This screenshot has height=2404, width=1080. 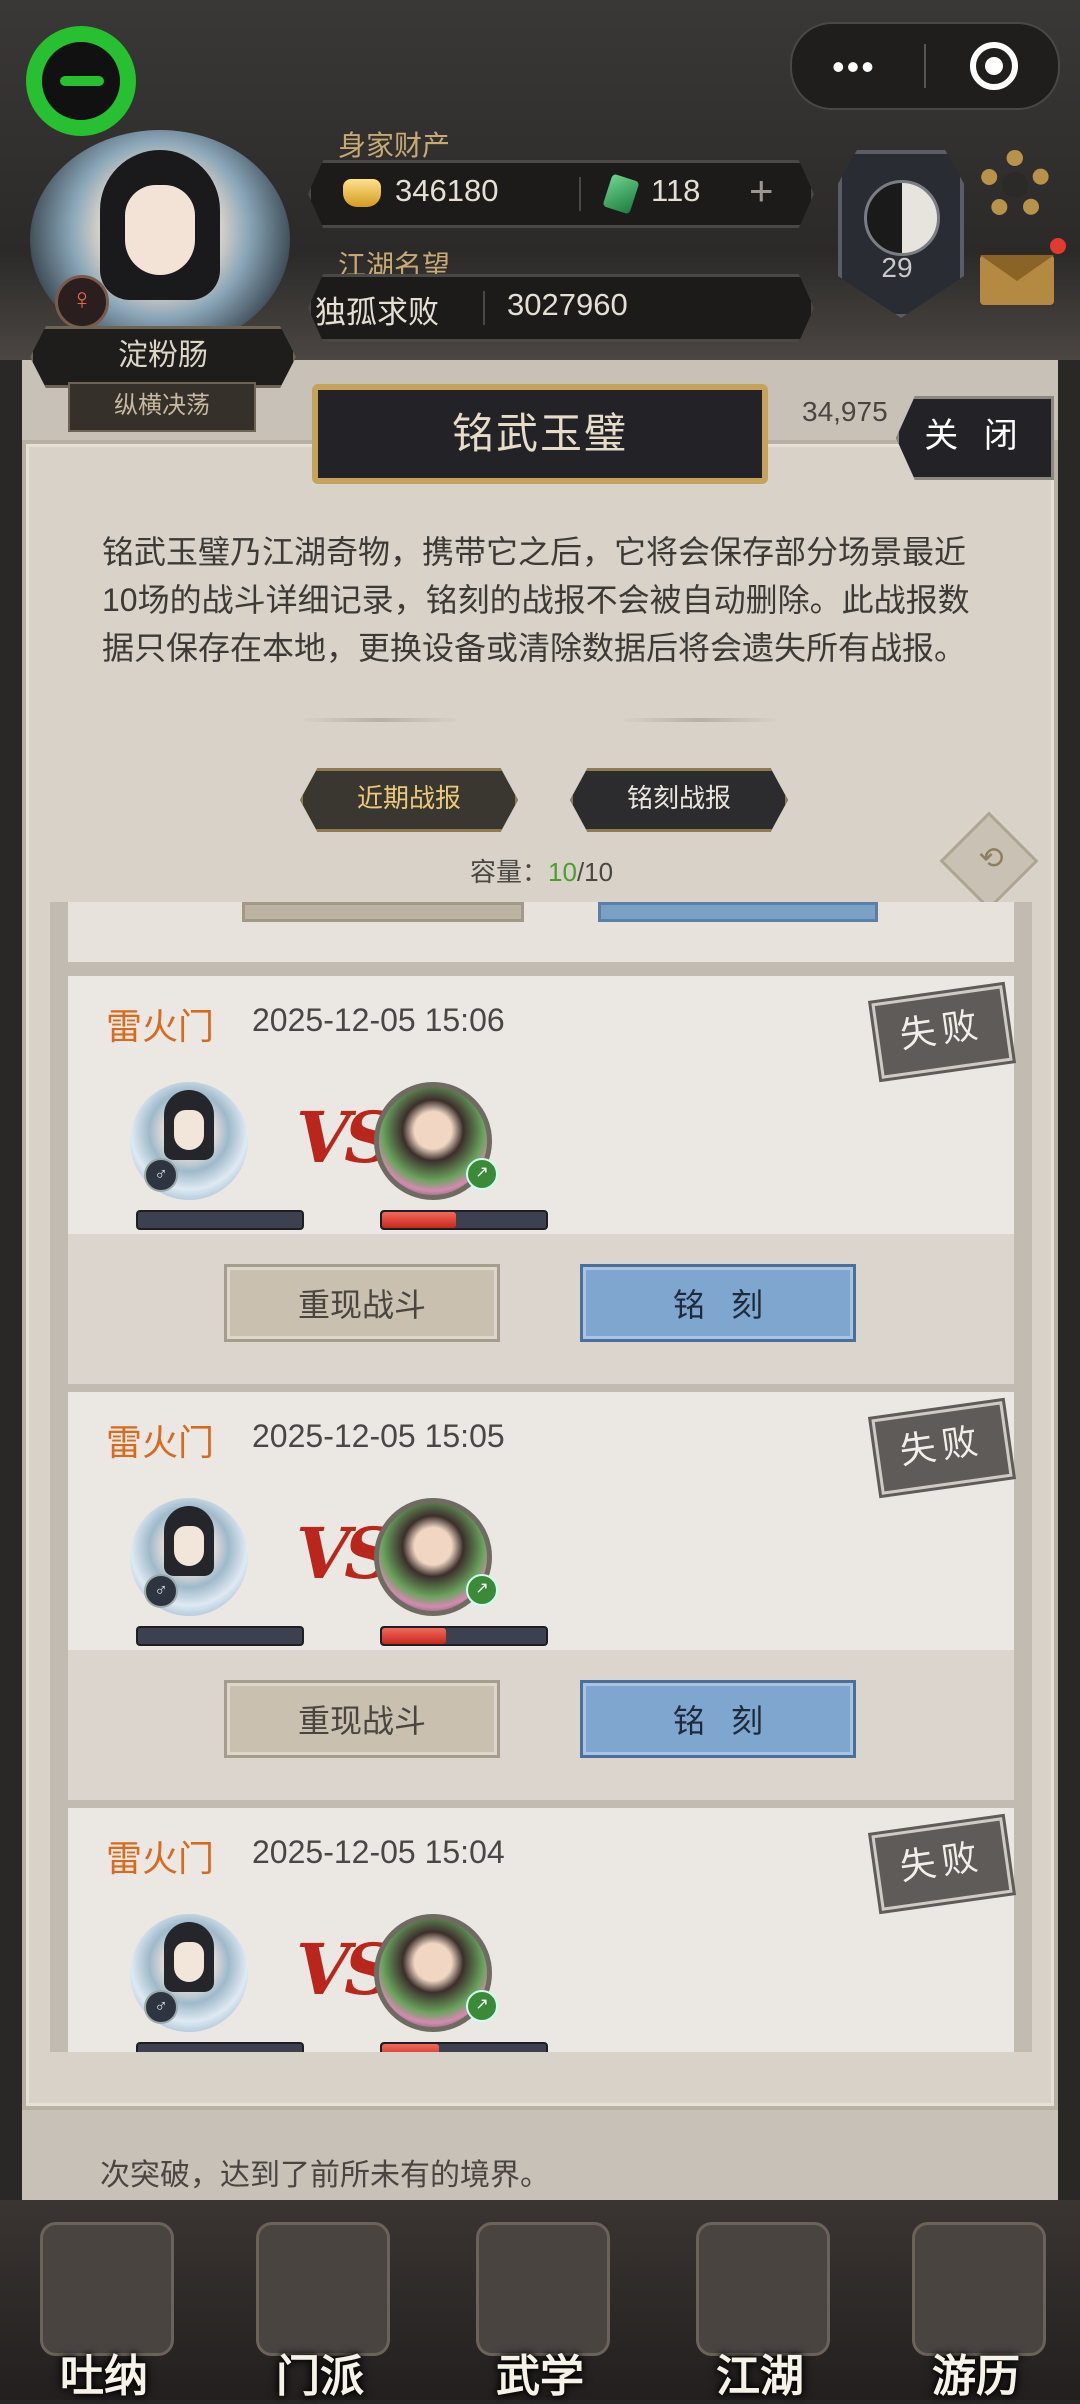 What do you see at coordinates (975, 438) in the screenshot?
I see `close-button: 关 闭` at bounding box center [975, 438].